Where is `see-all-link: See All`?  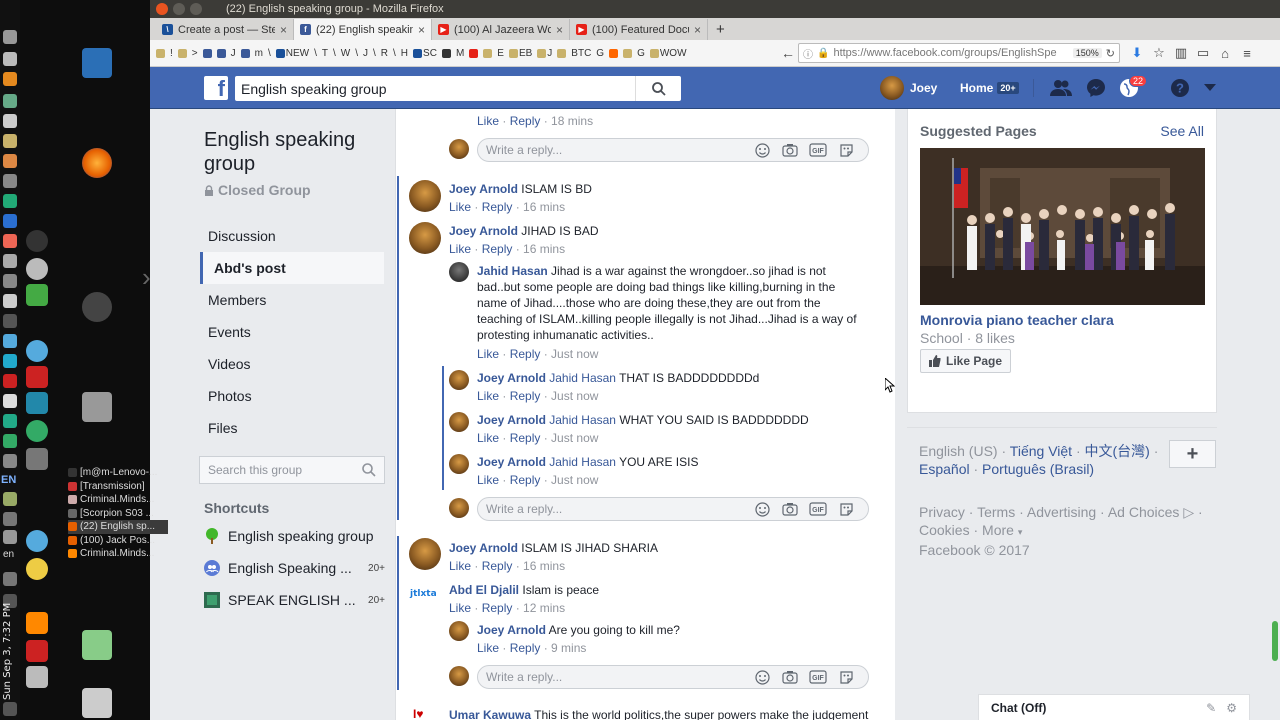
see-all-link: See All is located at coordinates (1182, 131).